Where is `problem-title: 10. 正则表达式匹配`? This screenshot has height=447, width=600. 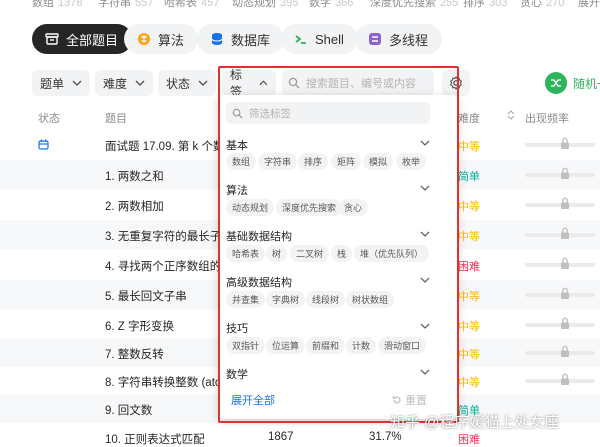 problem-title: 10. 正则表达式匹配 is located at coordinates (155, 439).